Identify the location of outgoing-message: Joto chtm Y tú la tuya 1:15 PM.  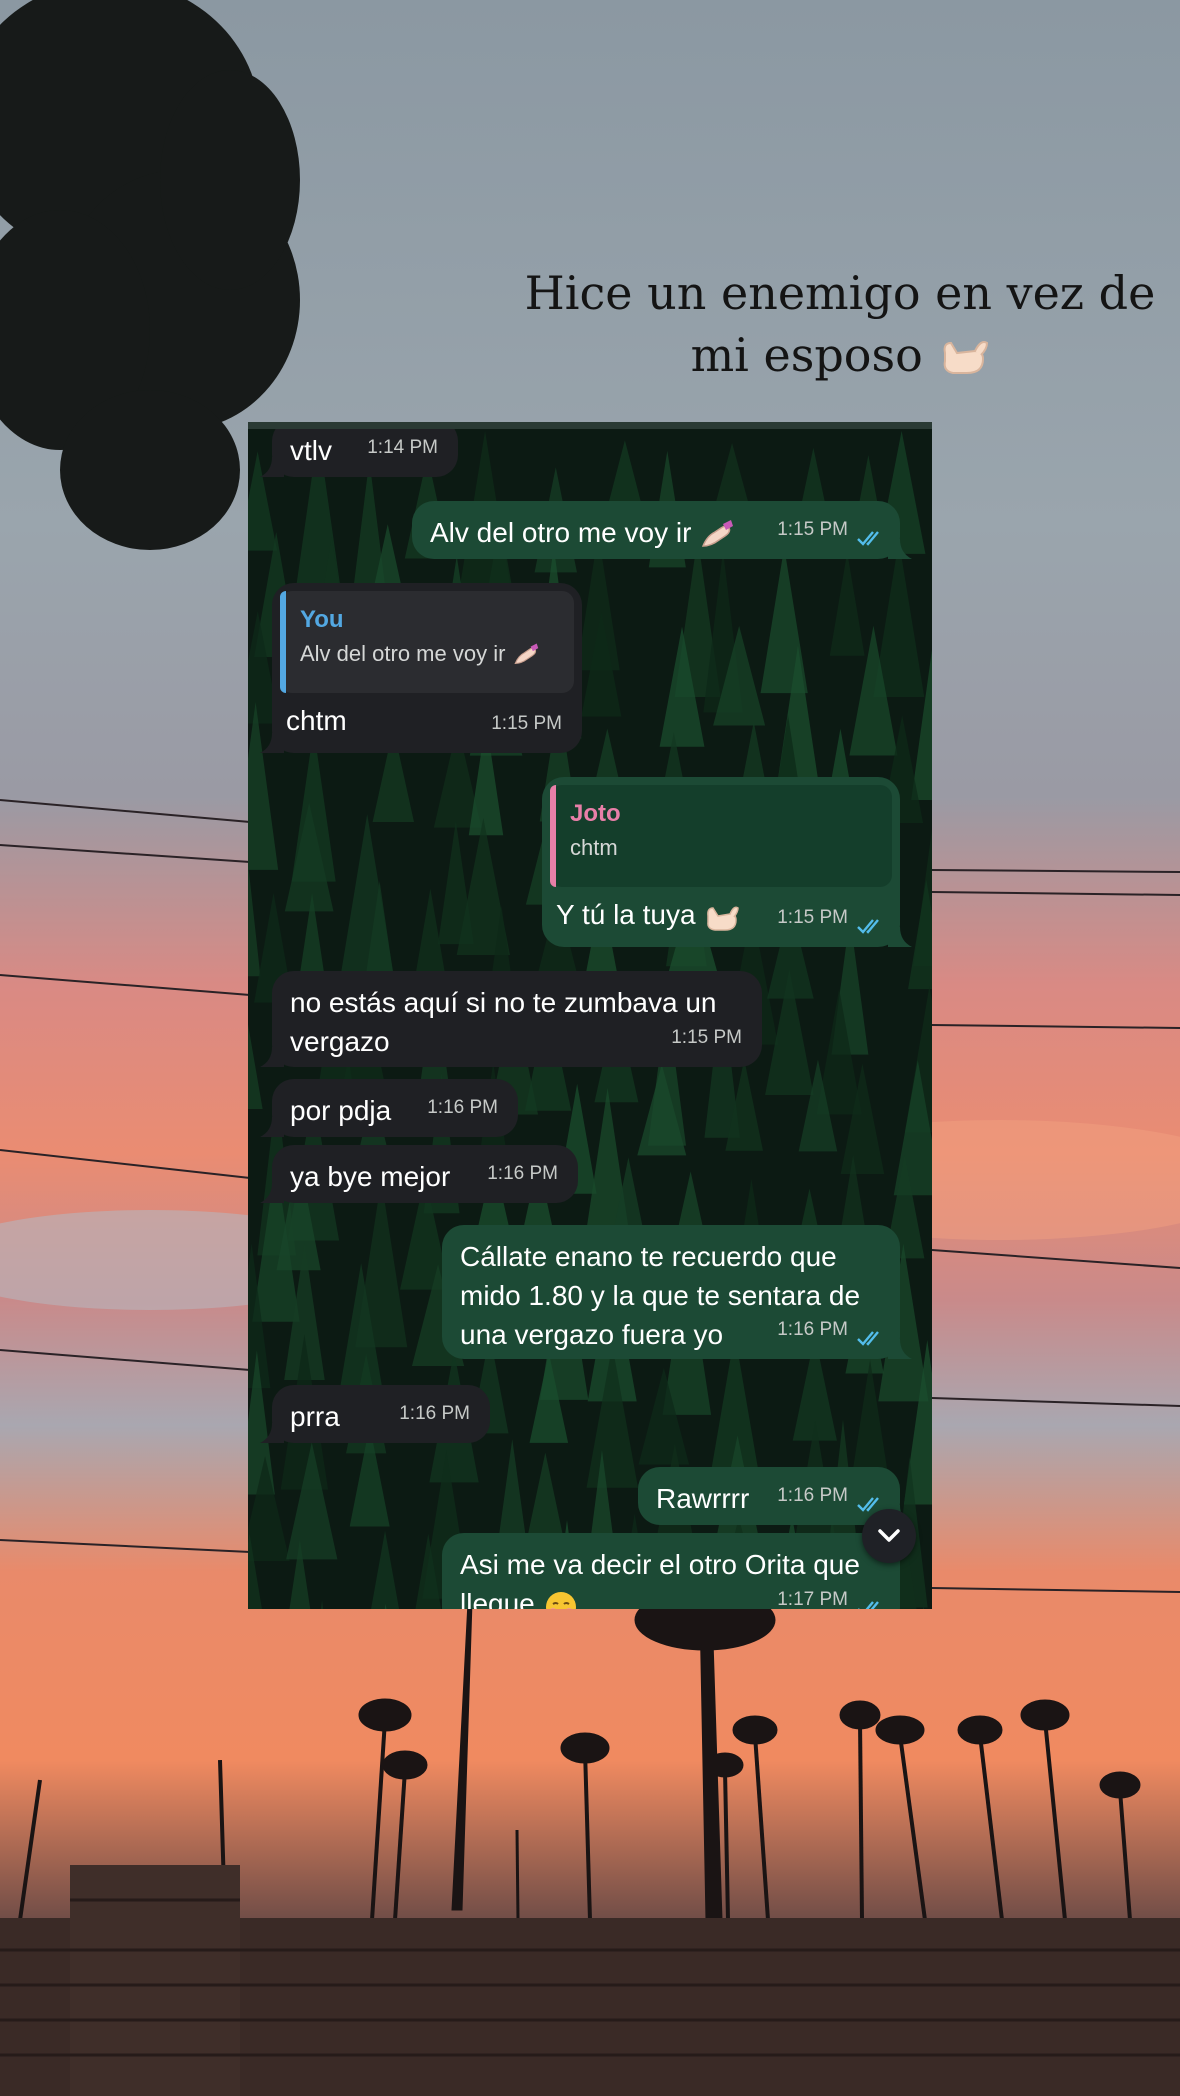
(727, 862).